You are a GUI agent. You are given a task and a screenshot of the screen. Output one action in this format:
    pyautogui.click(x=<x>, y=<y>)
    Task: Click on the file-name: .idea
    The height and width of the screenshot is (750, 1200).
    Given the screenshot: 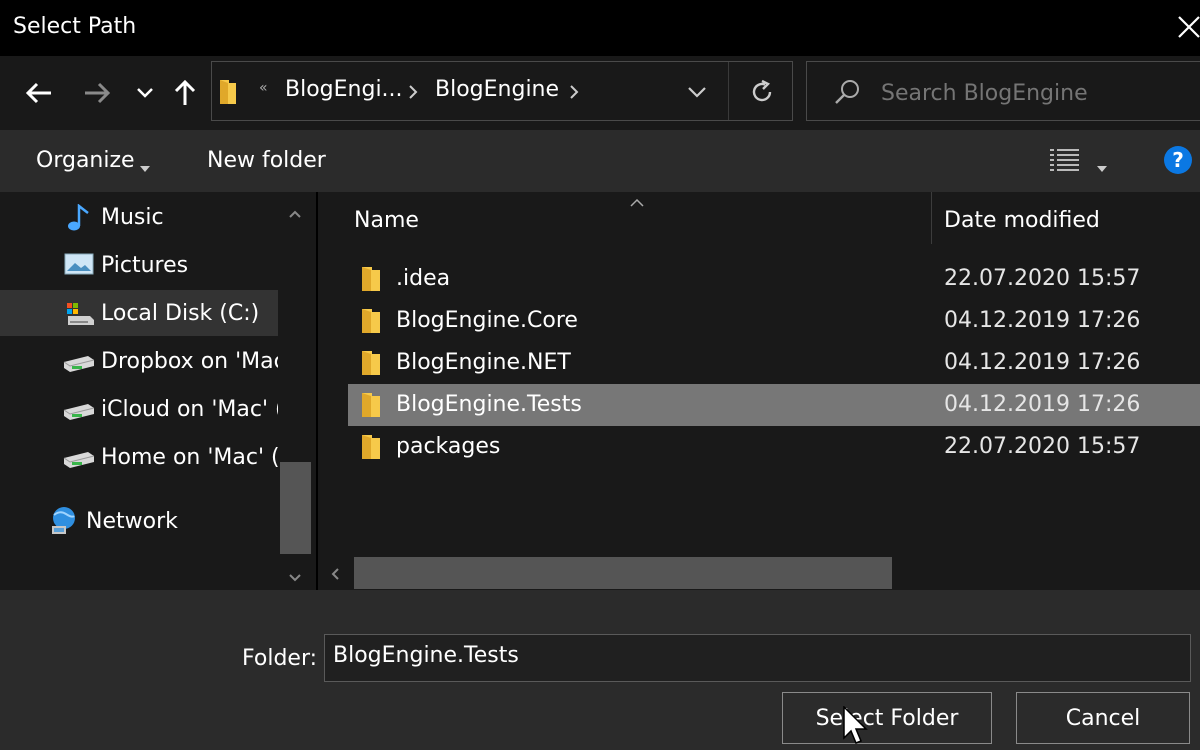 What is the action you would take?
    pyautogui.click(x=423, y=278)
    